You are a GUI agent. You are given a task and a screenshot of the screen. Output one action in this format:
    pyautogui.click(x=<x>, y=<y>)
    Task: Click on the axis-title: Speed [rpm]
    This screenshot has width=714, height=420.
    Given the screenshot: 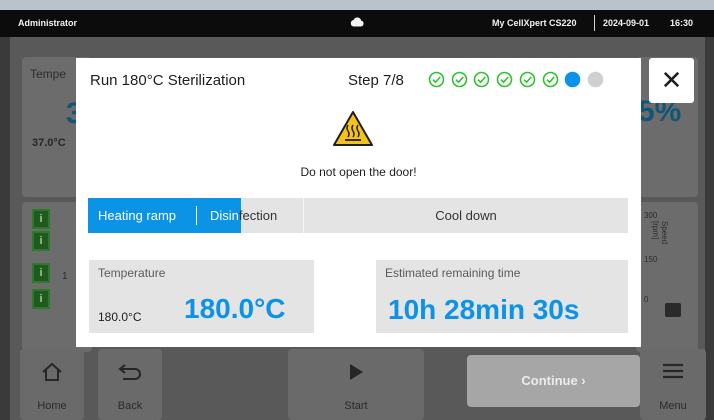 What is the action you would take?
    pyautogui.click(x=660, y=233)
    